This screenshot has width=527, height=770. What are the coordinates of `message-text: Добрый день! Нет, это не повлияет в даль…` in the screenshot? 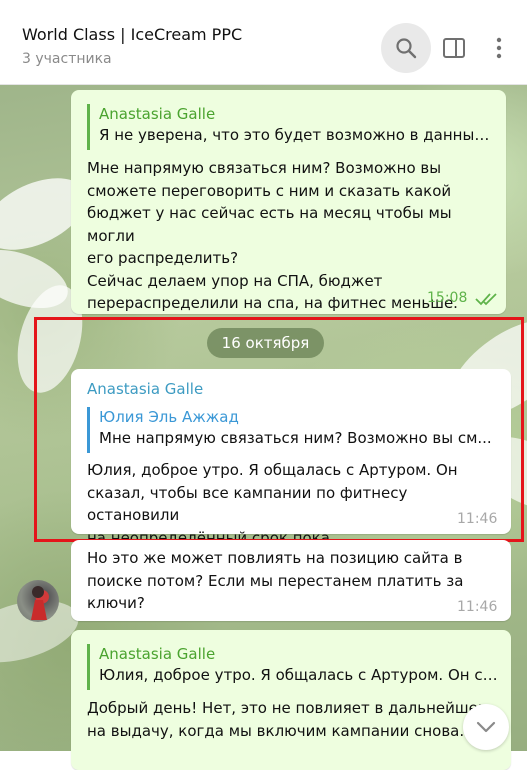 It's located at (297, 719).